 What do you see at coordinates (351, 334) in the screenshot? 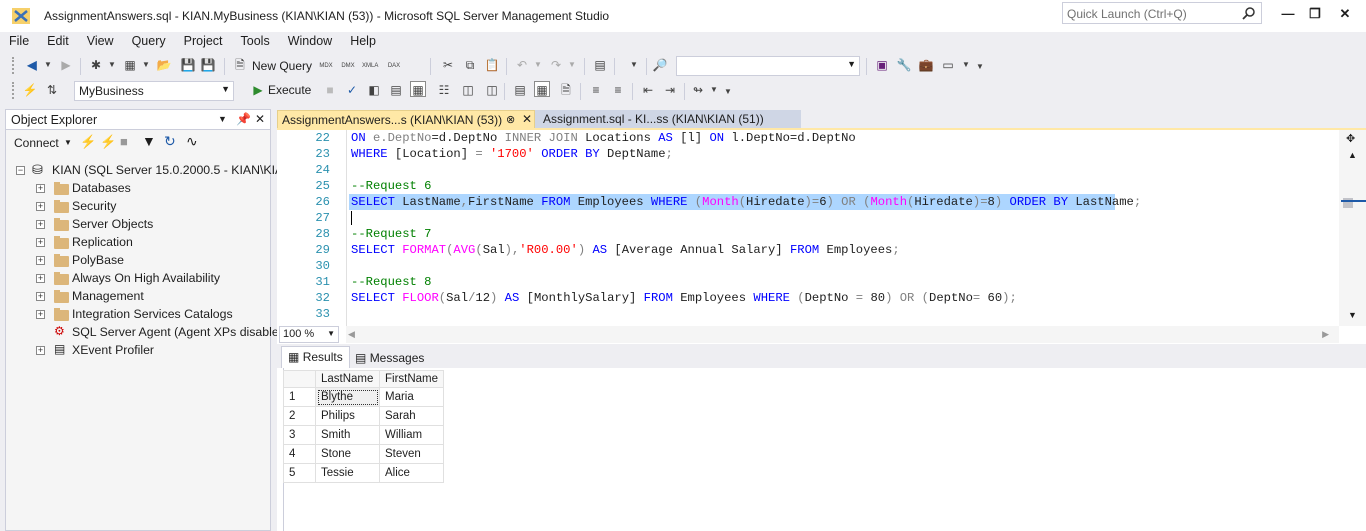
I see `scroll-left-icon: ◀` at bounding box center [351, 334].